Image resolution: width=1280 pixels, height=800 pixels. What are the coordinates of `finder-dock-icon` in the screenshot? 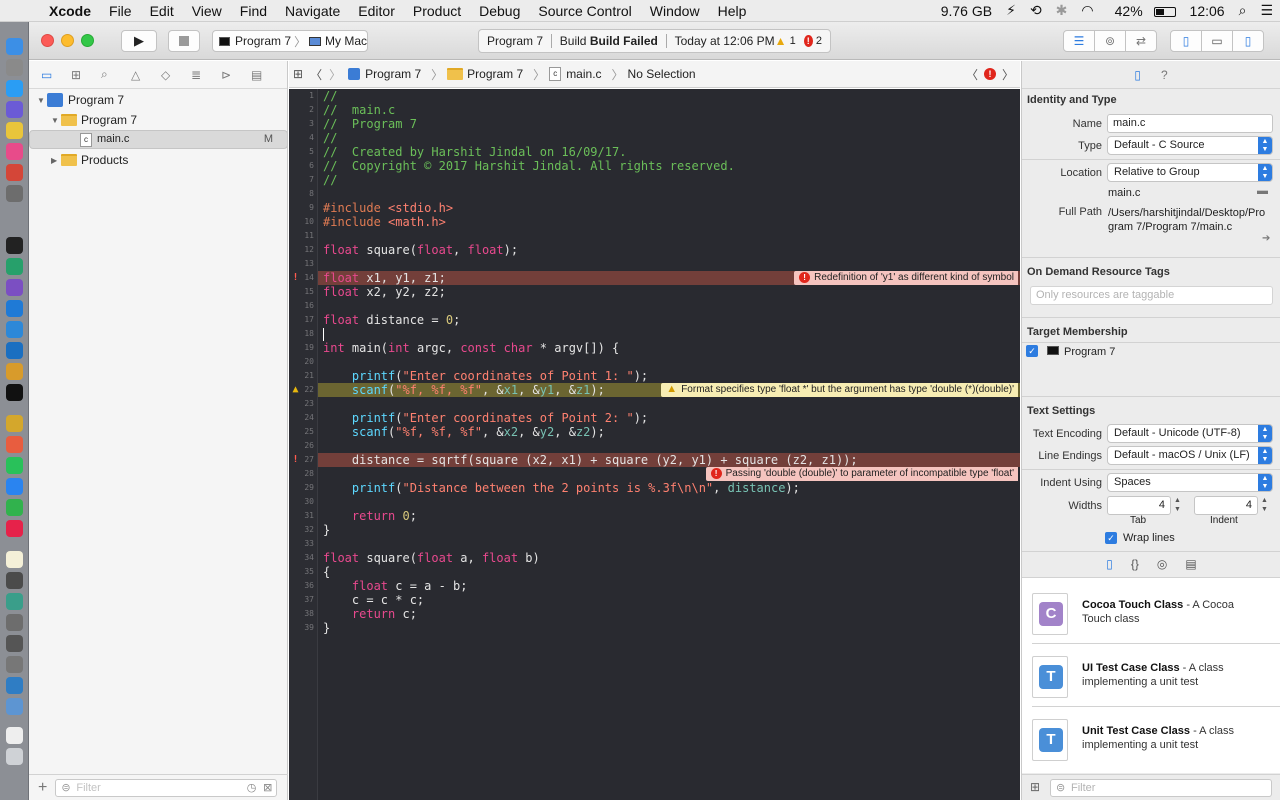 It's located at (14, 46).